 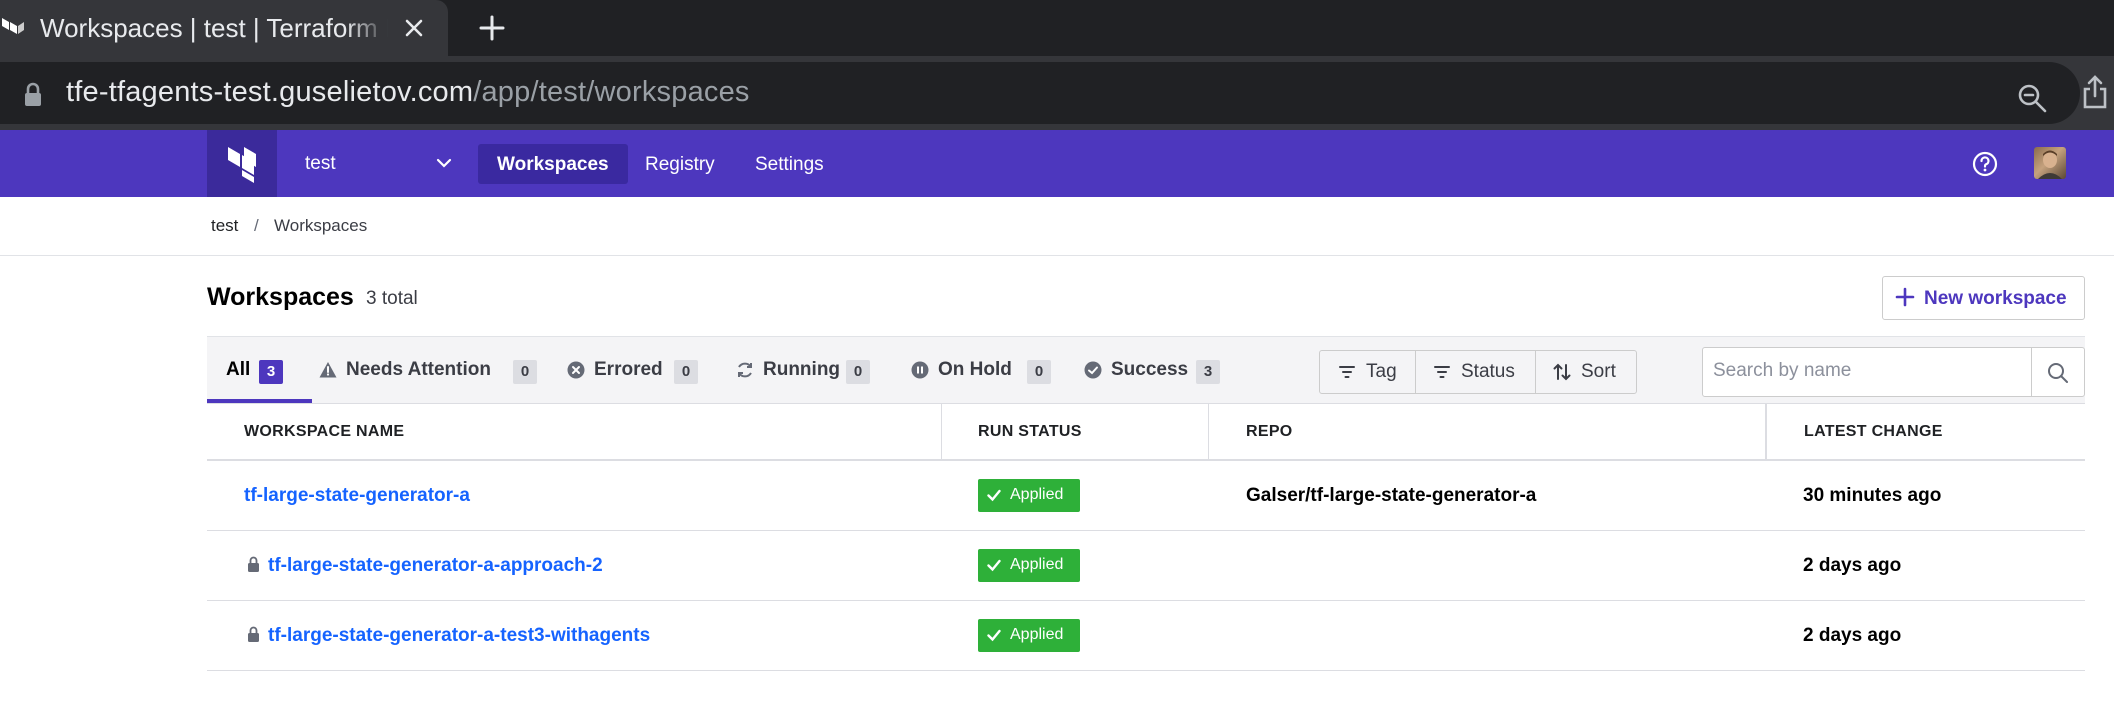 What do you see at coordinates (574, 496) in the screenshot?
I see `workspace-name-cell: tf-large-state-generator-a` at bounding box center [574, 496].